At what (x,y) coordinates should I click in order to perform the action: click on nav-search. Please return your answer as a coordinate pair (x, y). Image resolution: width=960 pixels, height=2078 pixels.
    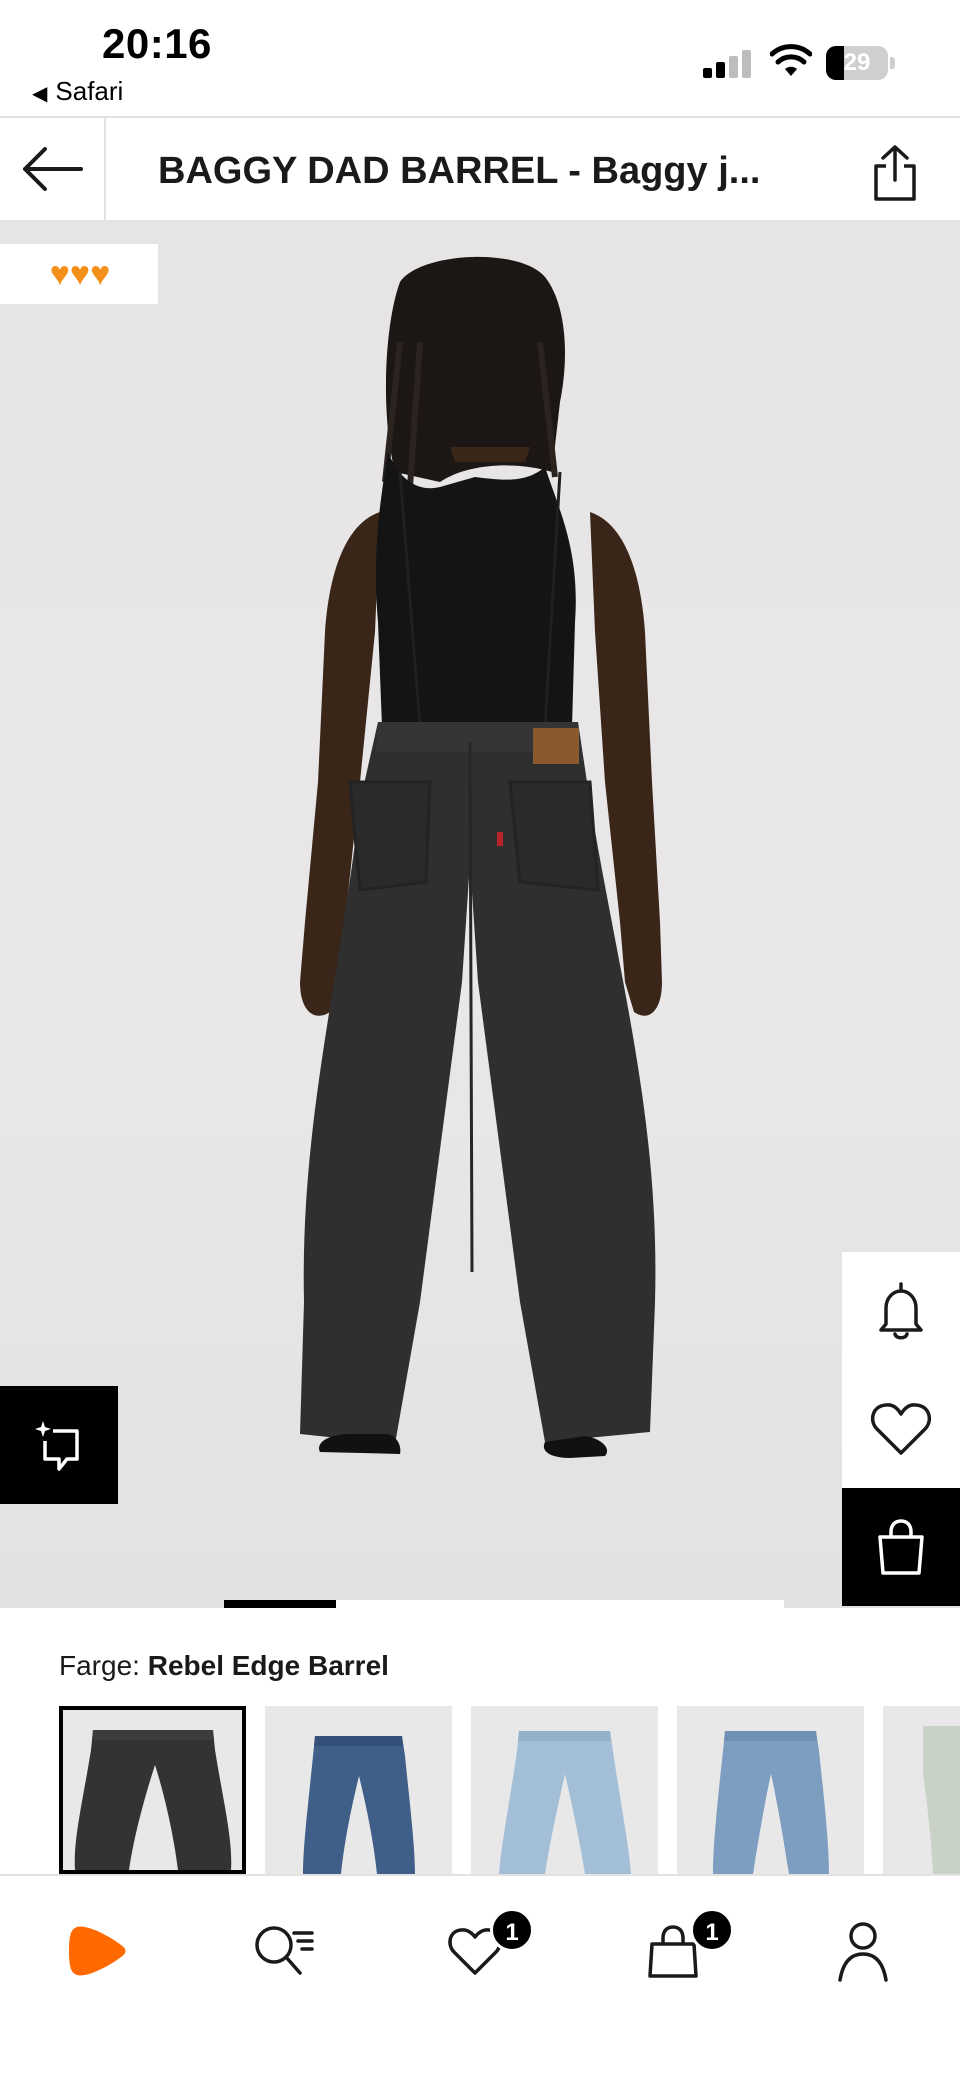
    Looking at the image, I should click on (285, 1951).